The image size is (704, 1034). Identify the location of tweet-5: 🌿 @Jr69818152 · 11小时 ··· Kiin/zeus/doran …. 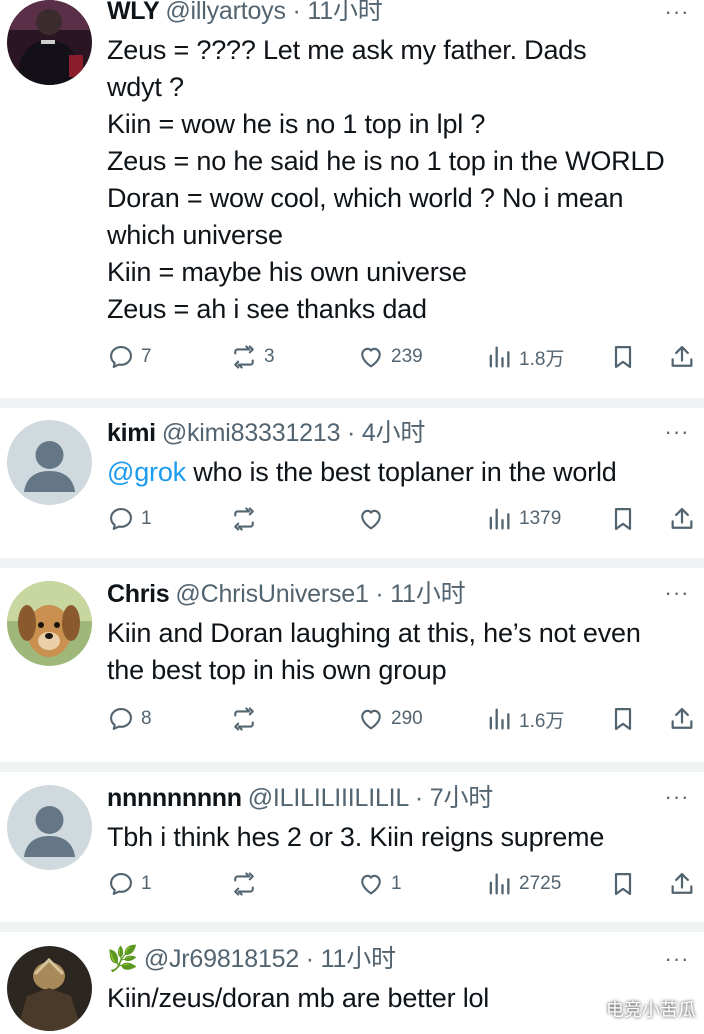
(352, 983).